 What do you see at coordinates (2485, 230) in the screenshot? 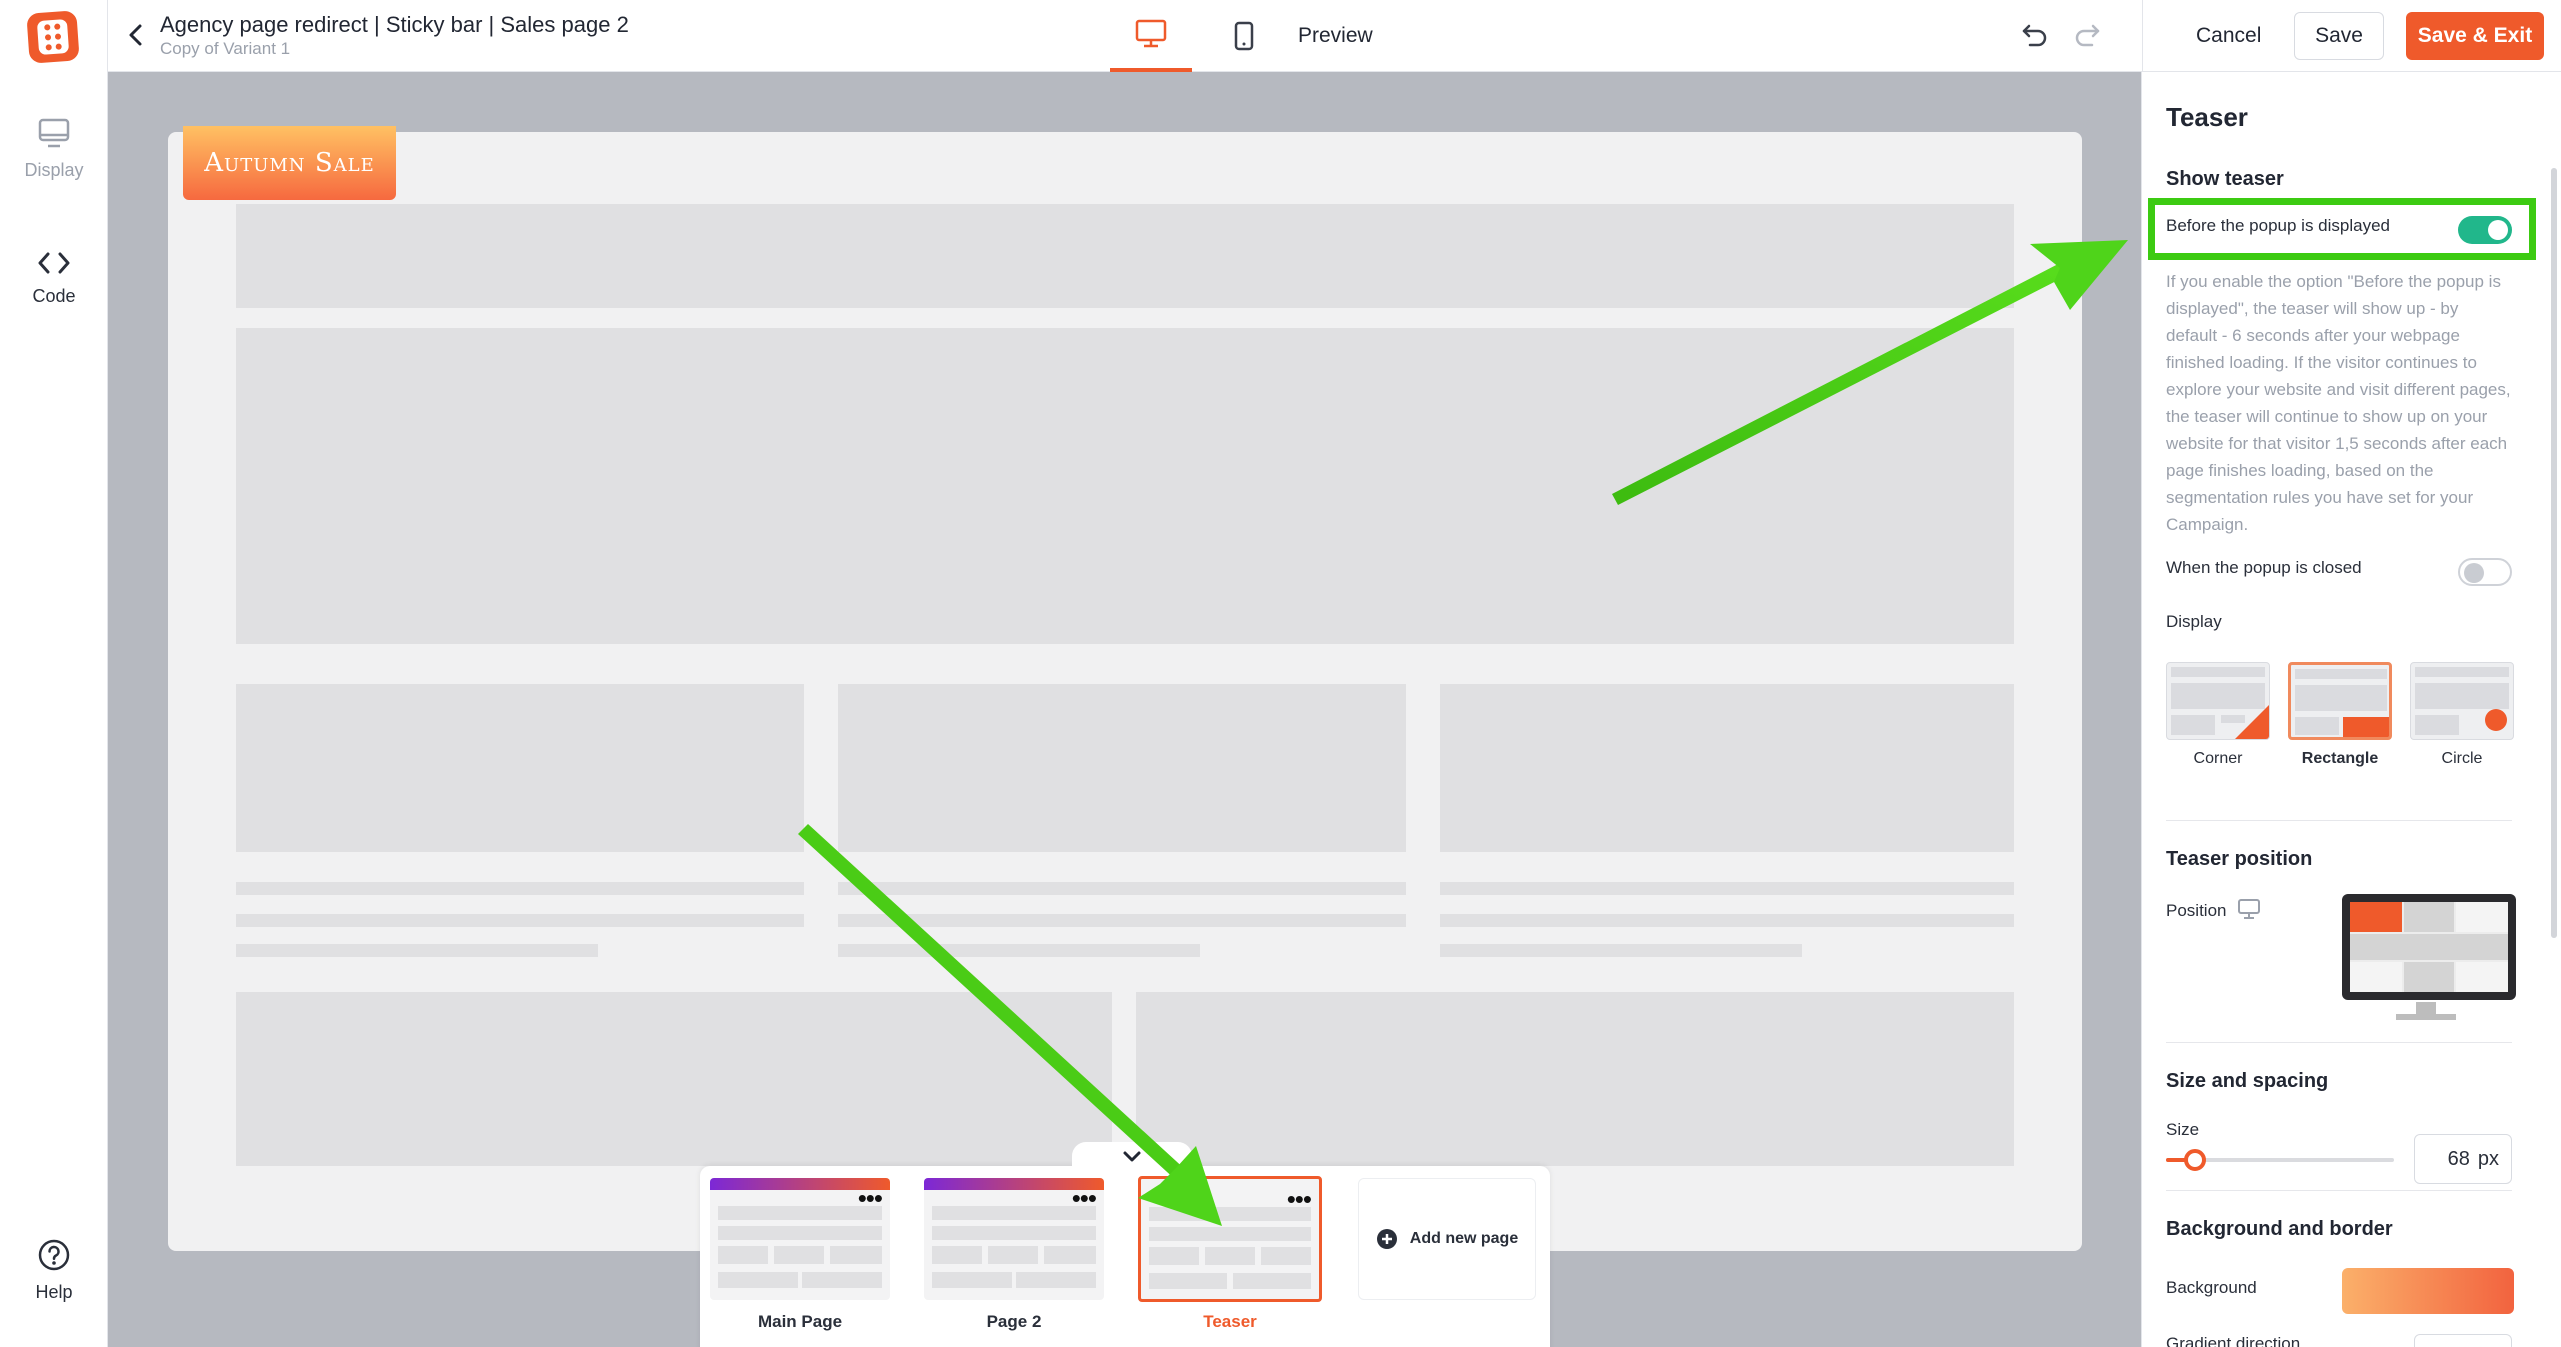
I see `before-popup-toggle` at bounding box center [2485, 230].